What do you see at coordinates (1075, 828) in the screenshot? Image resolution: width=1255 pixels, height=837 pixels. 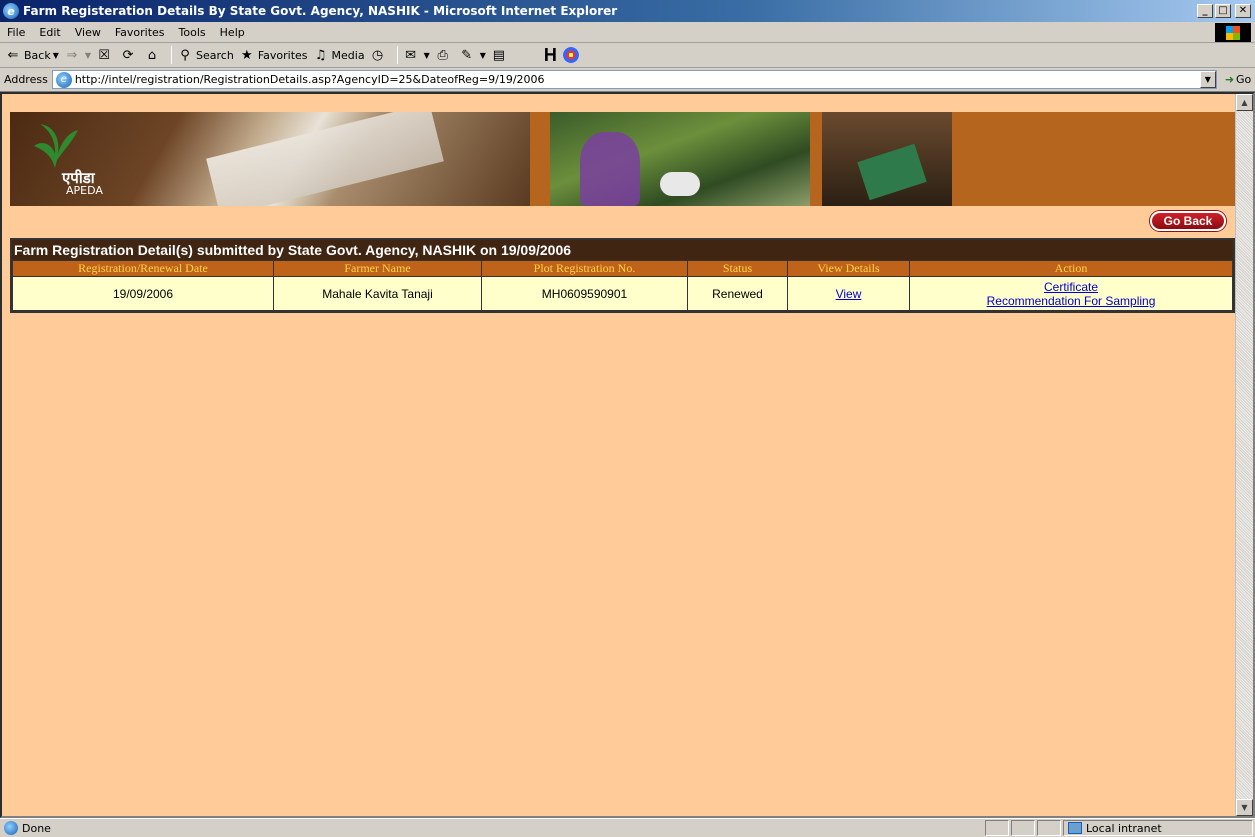 I see `intranet-icon` at bounding box center [1075, 828].